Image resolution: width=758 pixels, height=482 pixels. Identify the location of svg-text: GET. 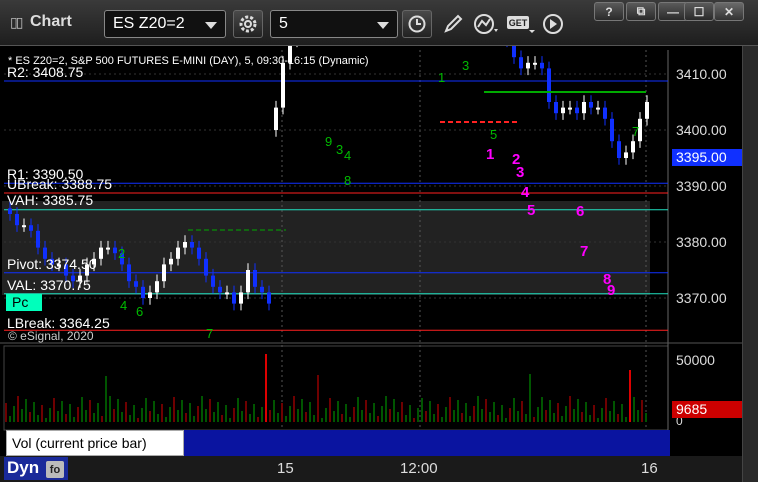
(518, 23).